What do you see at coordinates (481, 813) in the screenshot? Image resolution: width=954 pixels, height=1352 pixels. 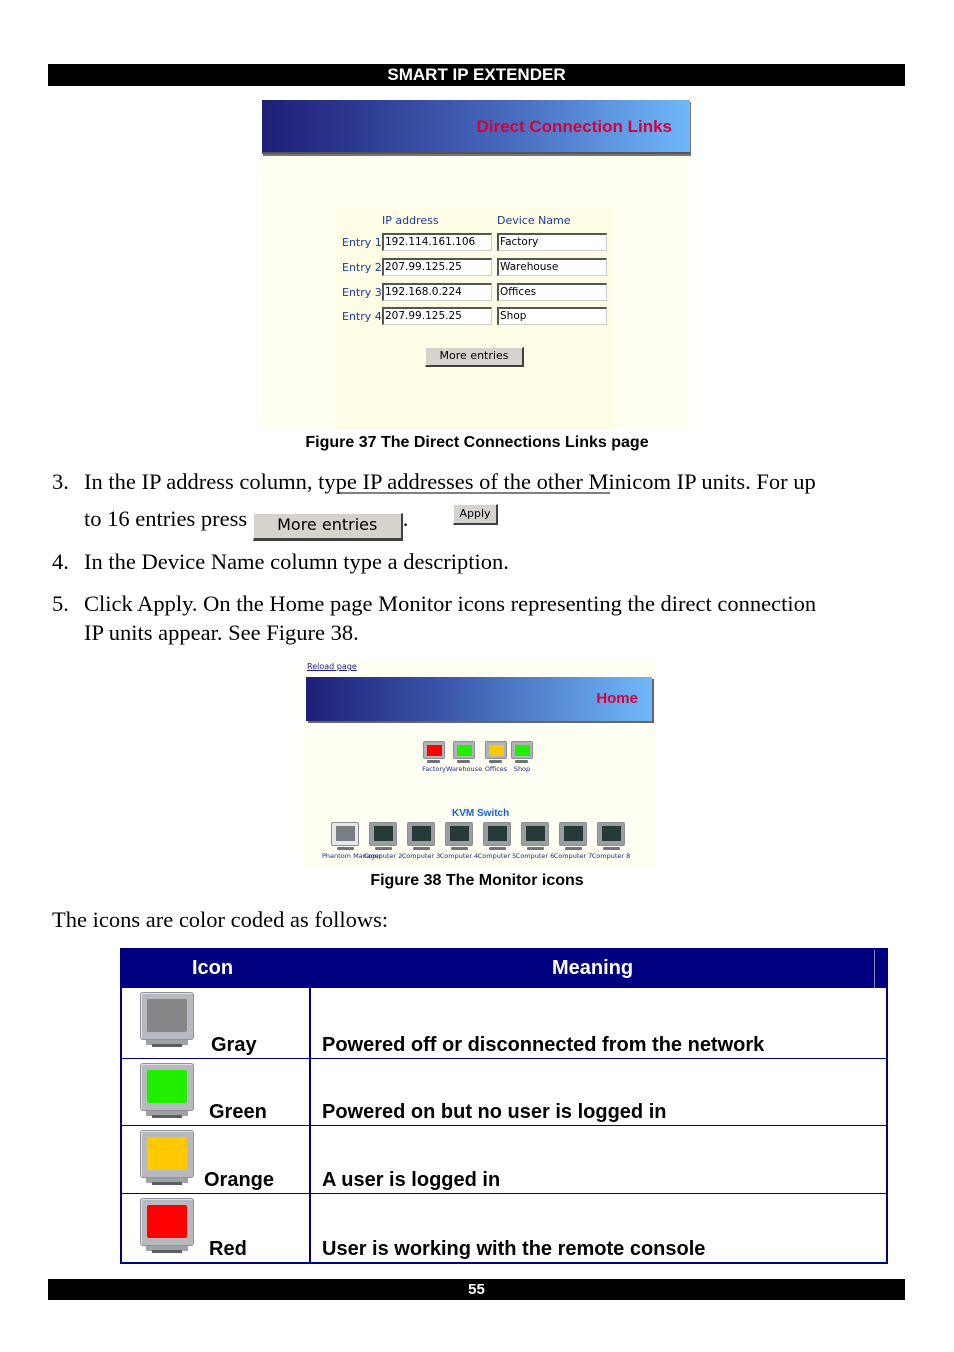 I see `kvm-switch-title: KVM Switch` at bounding box center [481, 813].